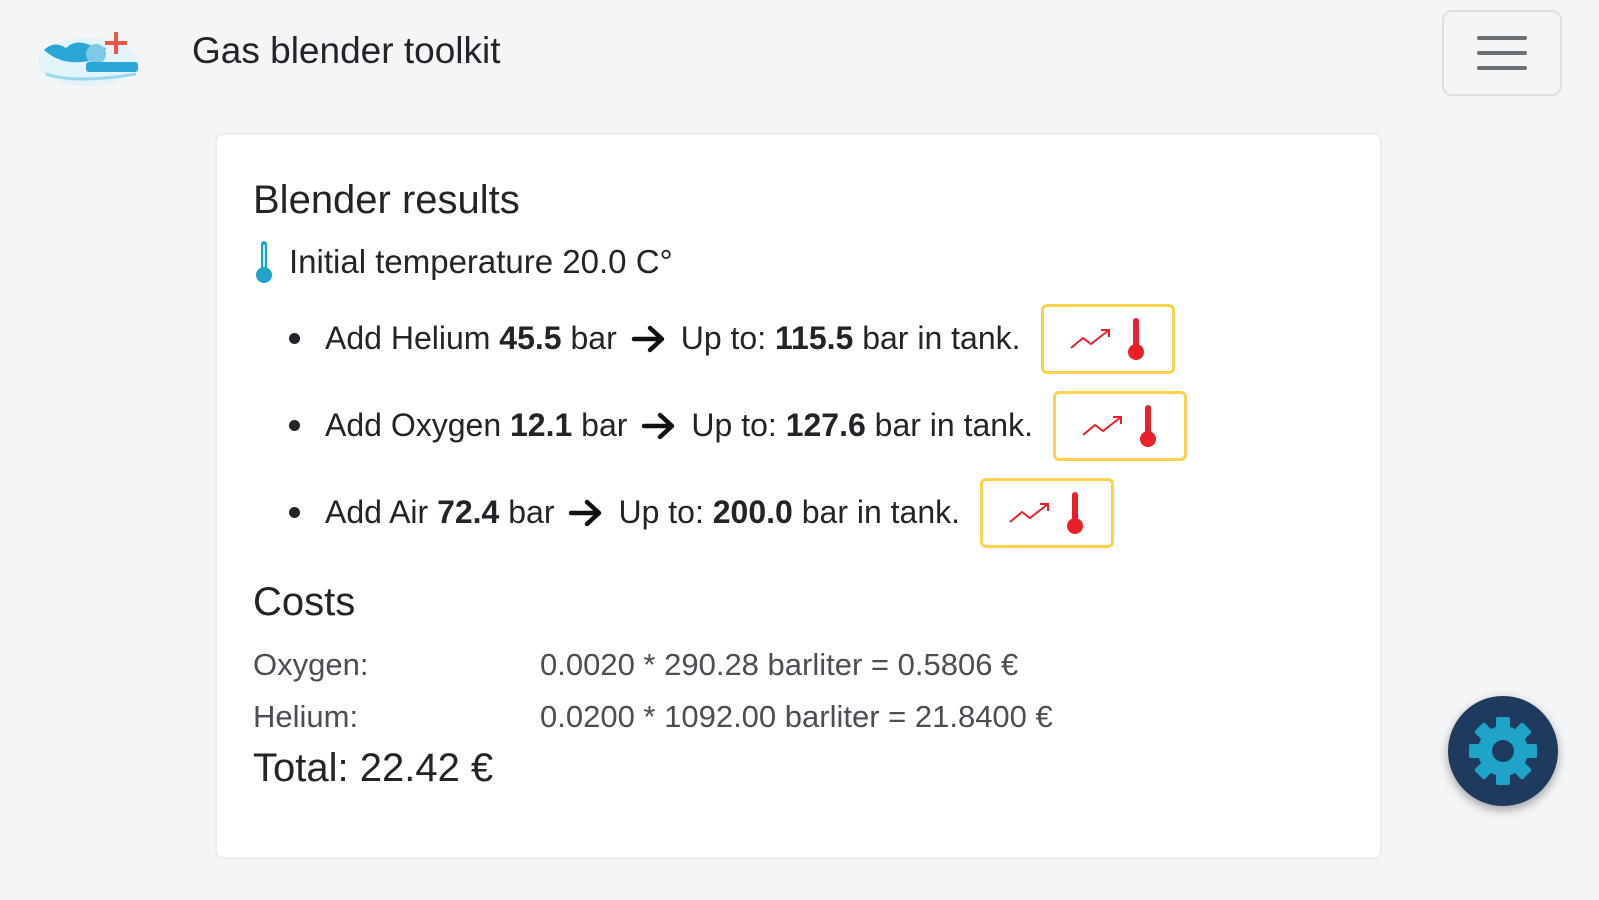 The height and width of the screenshot is (900, 1599). Describe the element at coordinates (481, 261) in the screenshot. I see `initial-temperature-text: Initial temperature 20.0 C°` at that location.